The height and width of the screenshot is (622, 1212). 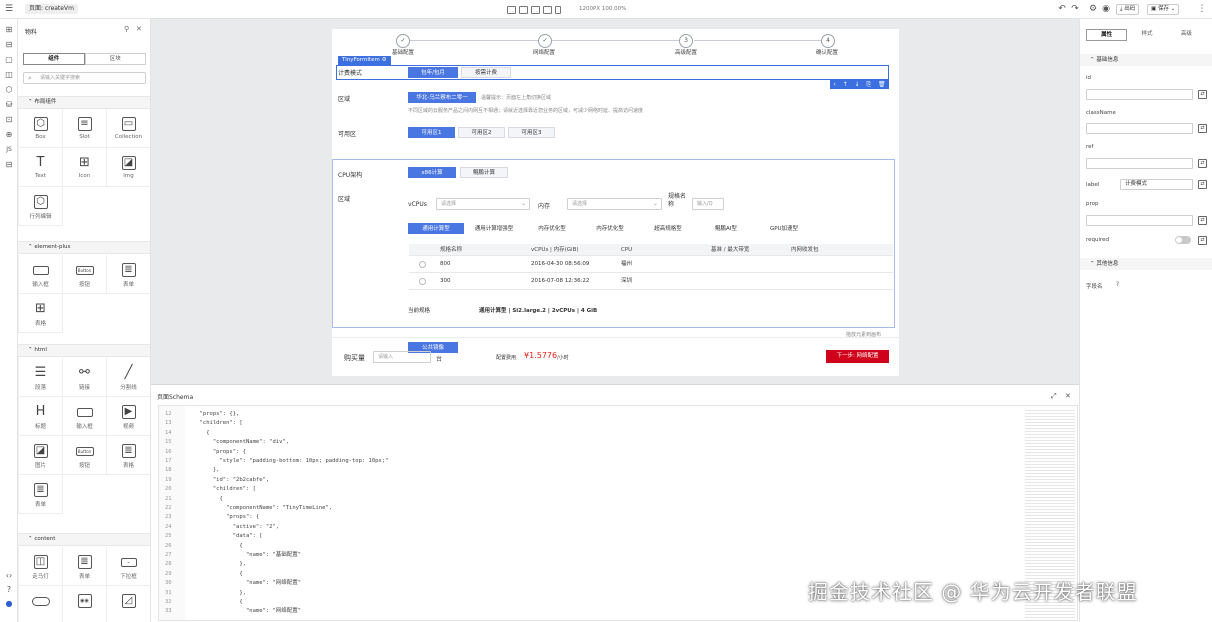 What do you see at coordinates (1183, 240) in the screenshot?
I see `required-toggle` at bounding box center [1183, 240].